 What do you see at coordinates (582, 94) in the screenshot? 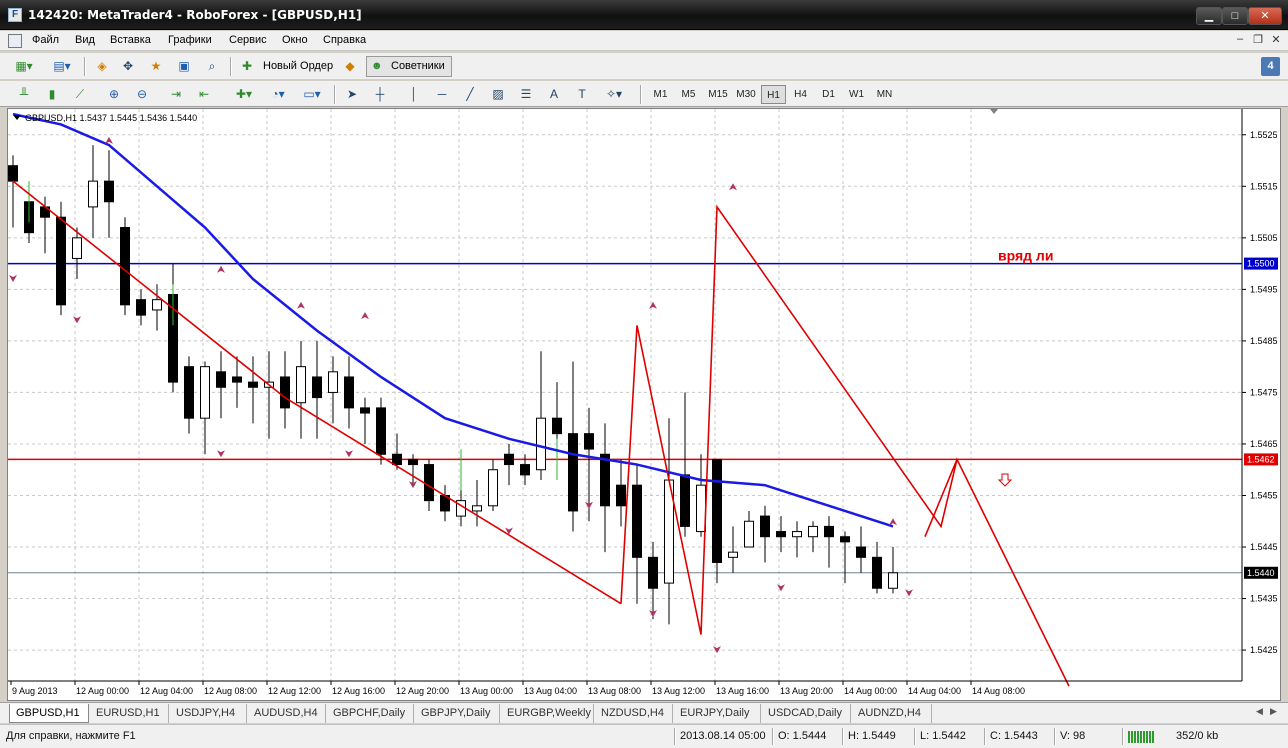
I see `text-label-icon: T` at bounding box center [582, 94].